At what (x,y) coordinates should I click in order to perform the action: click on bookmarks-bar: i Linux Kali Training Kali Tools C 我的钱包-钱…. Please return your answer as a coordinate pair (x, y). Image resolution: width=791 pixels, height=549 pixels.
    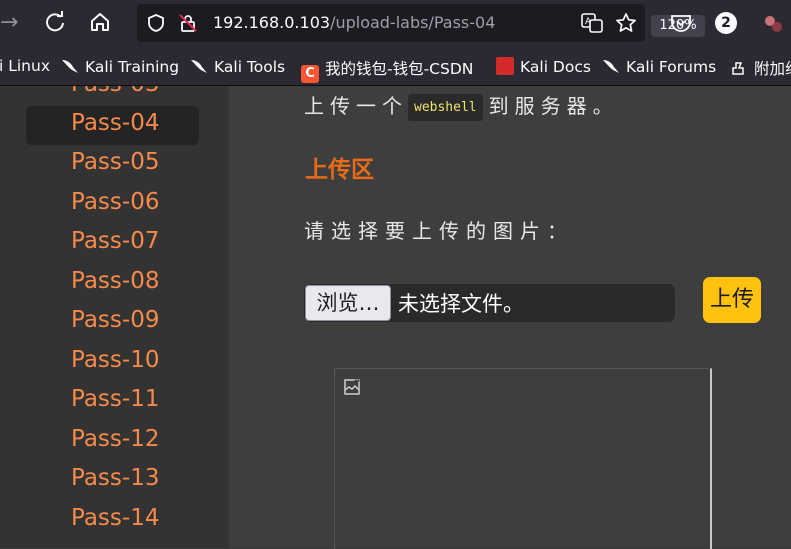
    Looking at the image, I should click on (395, 67).